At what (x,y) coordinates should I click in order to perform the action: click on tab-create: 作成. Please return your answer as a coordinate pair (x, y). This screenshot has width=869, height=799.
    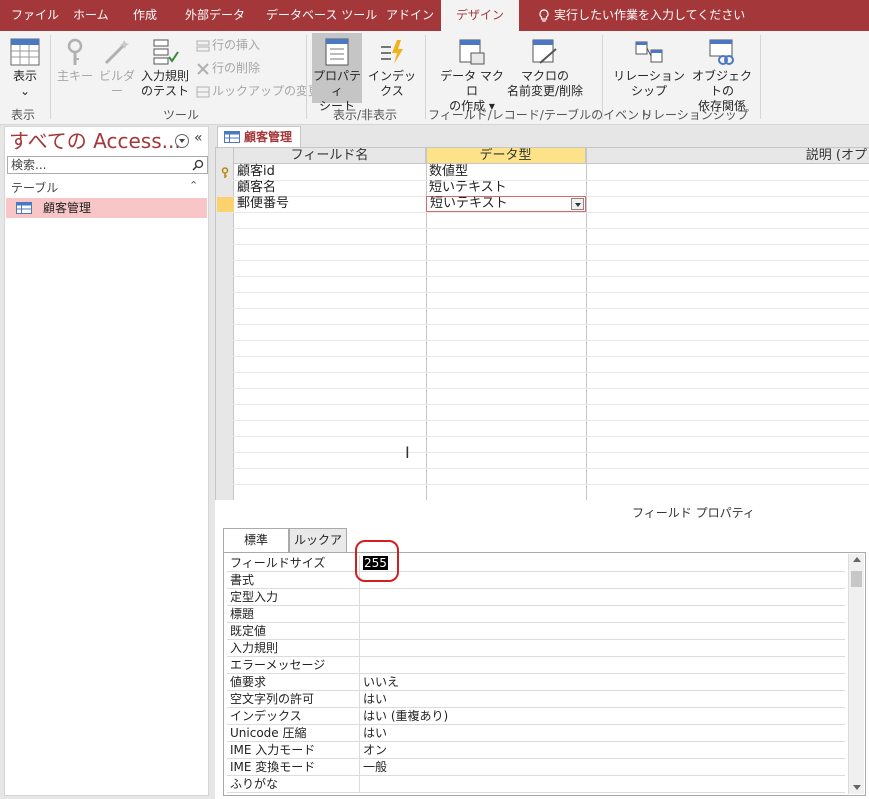
    Looking at the image, I should click on (145, 15).